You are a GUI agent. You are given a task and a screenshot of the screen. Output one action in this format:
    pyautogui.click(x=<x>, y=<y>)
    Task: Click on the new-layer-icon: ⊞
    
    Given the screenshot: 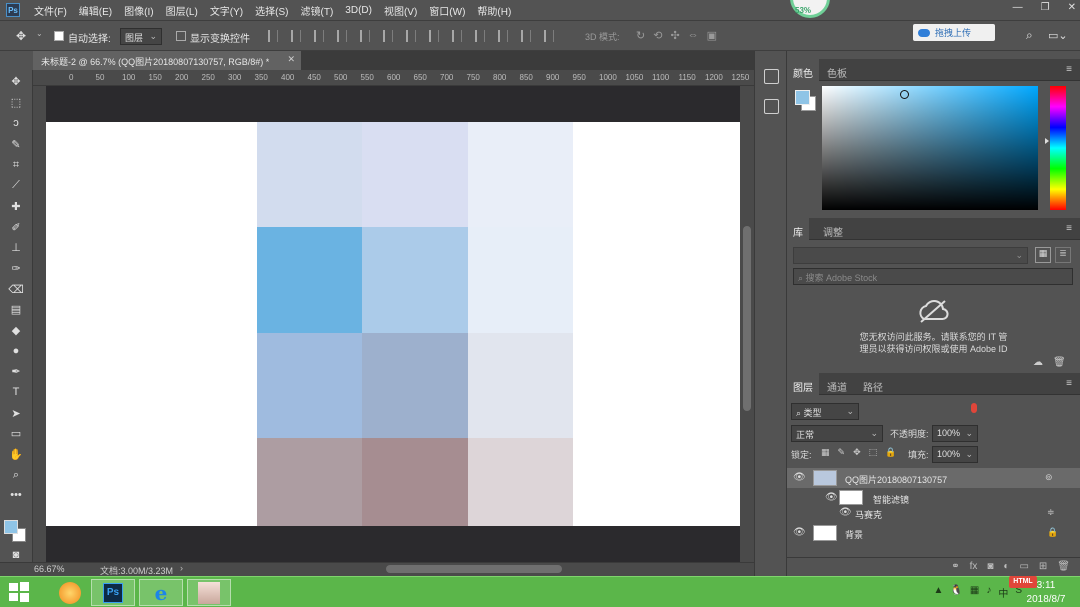 What is the action you would take?
    pyautogui.click(x=1043, y=568)
    